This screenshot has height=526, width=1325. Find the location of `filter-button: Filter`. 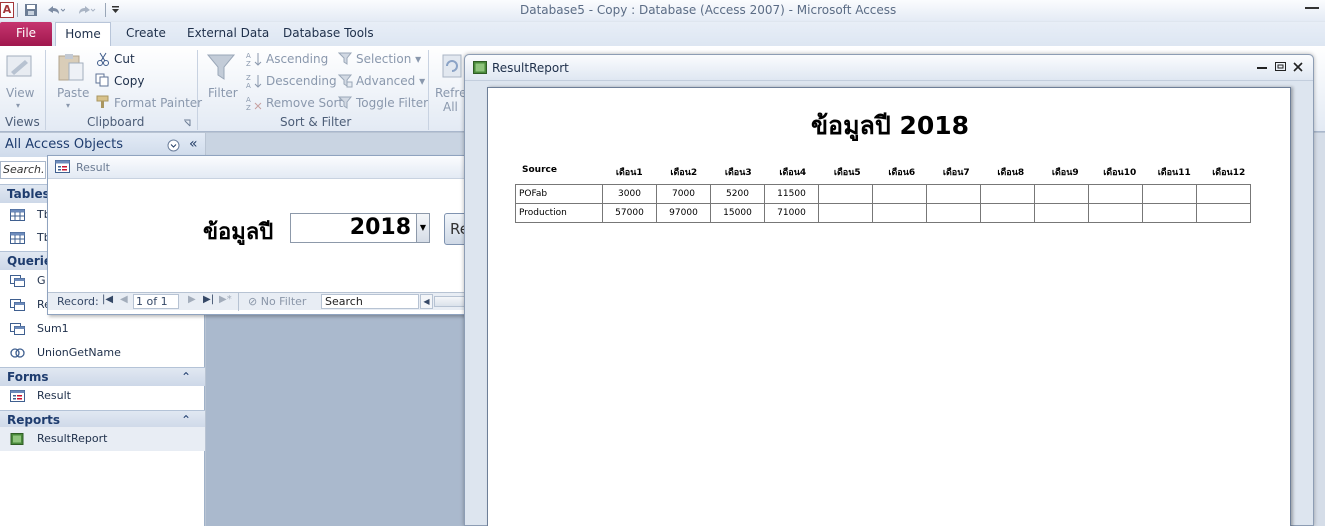

filter-button: Filter is located at coordinates (223, 93).